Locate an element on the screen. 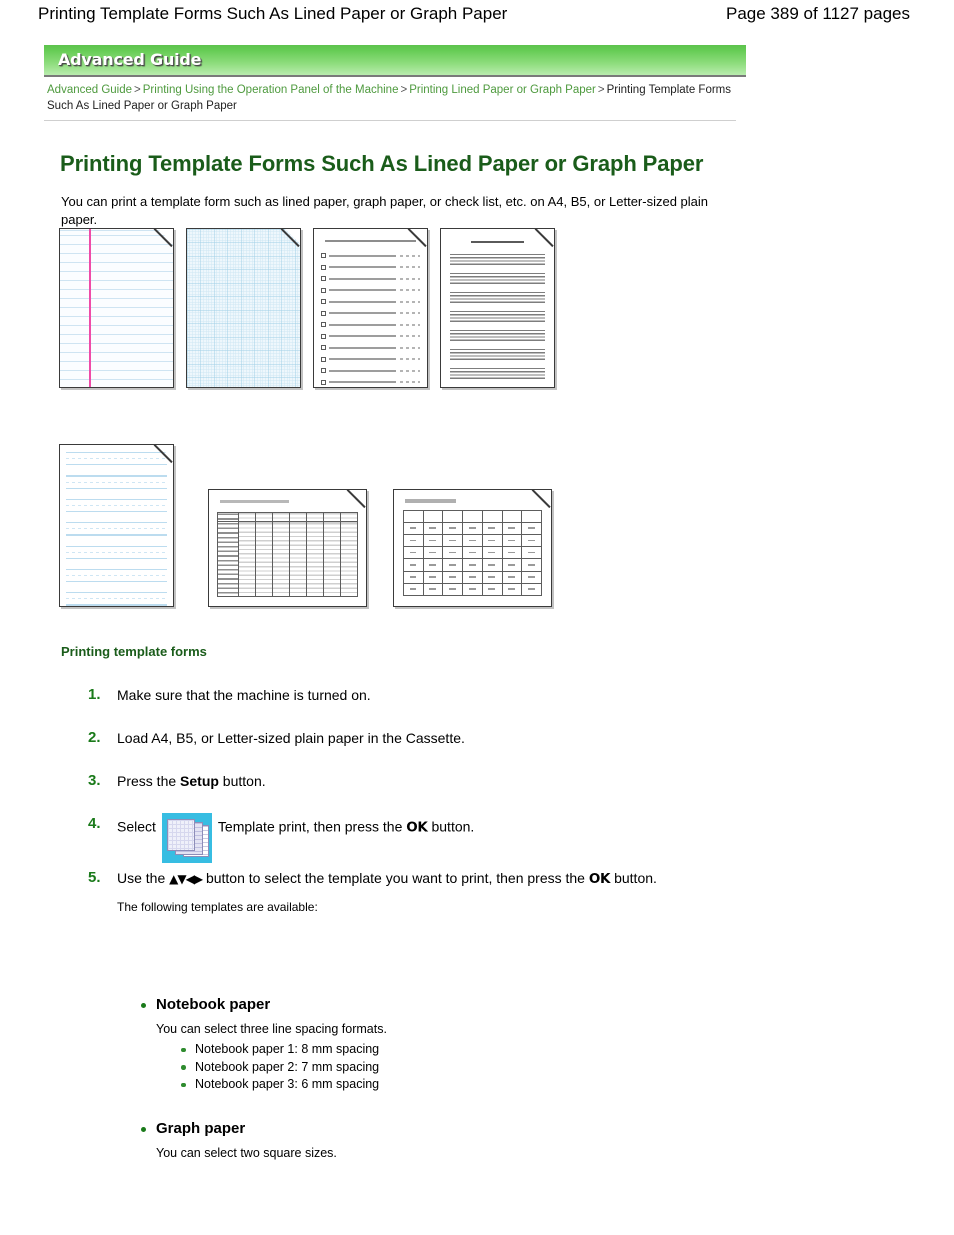 Image resolution: width=954 pixels, height=1235 pixels. step-number: 1. is located at coordinates (94, 694).